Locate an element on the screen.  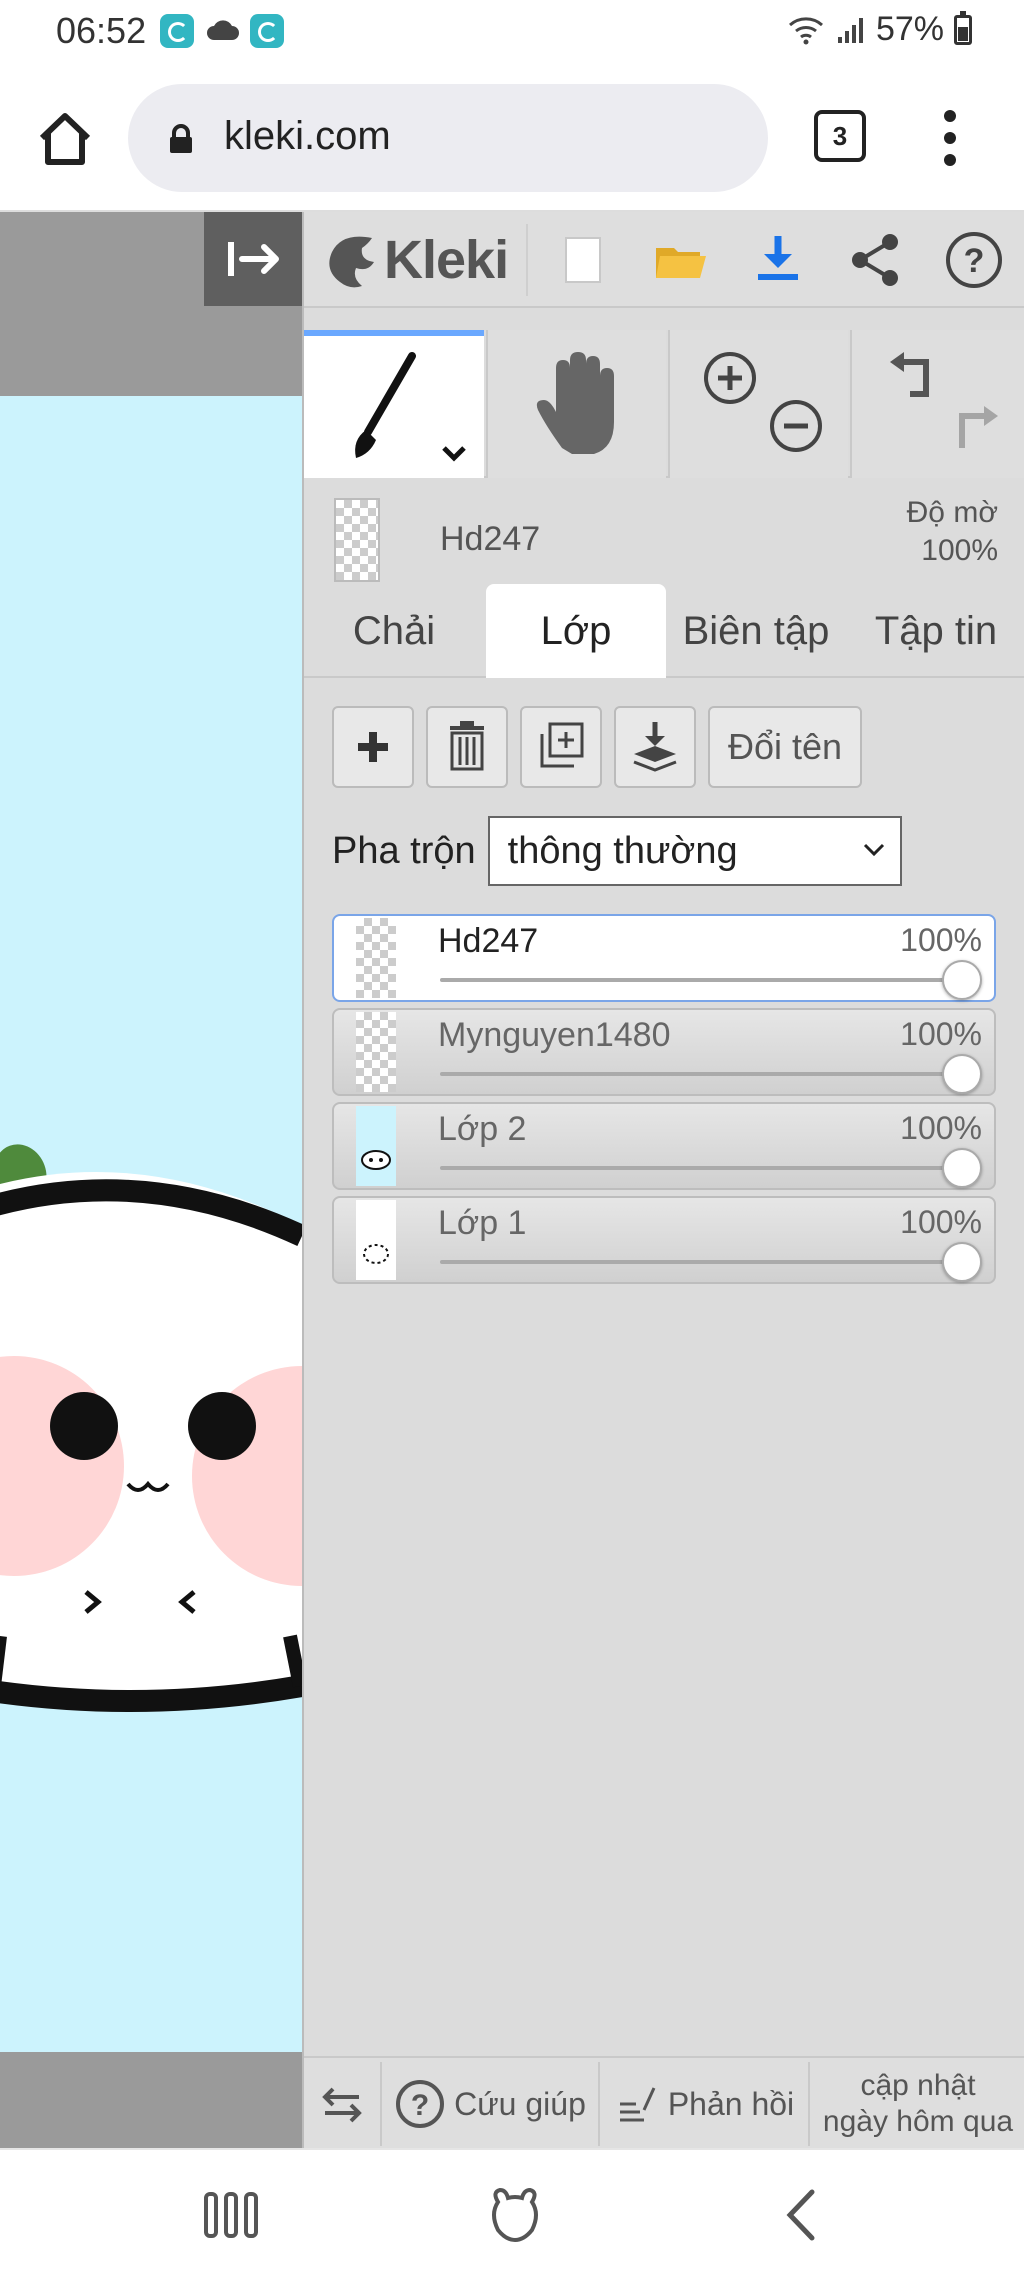
back-icon is located at coordinates (803, 2215).